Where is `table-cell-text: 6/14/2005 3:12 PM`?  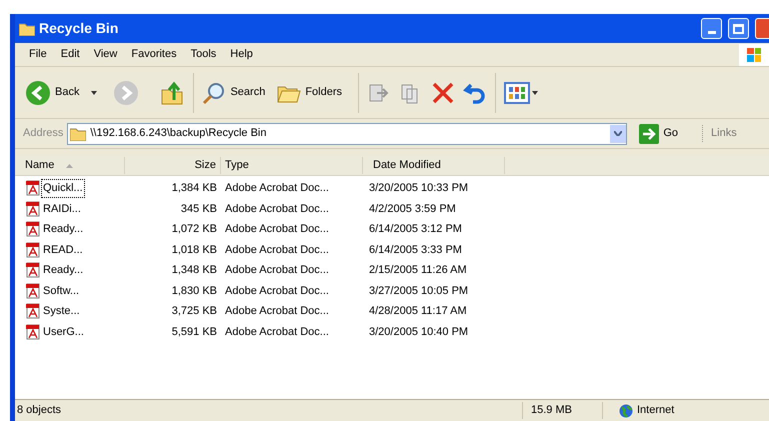
table-cell-text: 6/14/2005 3:12 PM is located at coordinates (415, 229).